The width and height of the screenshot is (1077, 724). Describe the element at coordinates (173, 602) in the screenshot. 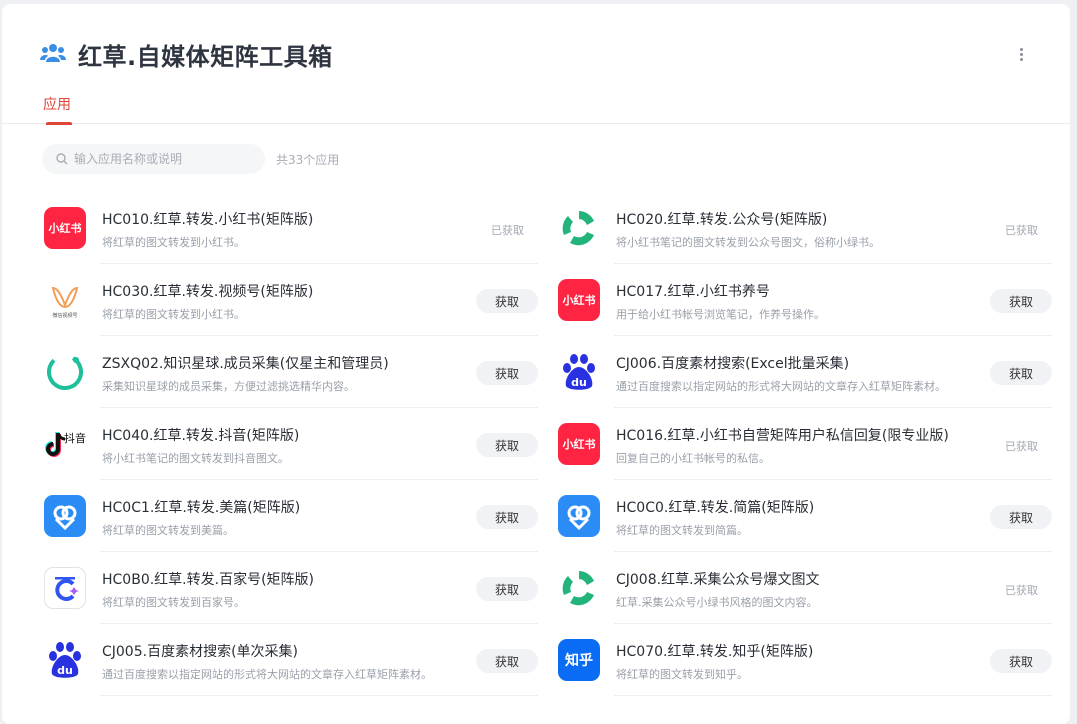

I see `app-description: 将红草的图文转发到百家号。` at that location.